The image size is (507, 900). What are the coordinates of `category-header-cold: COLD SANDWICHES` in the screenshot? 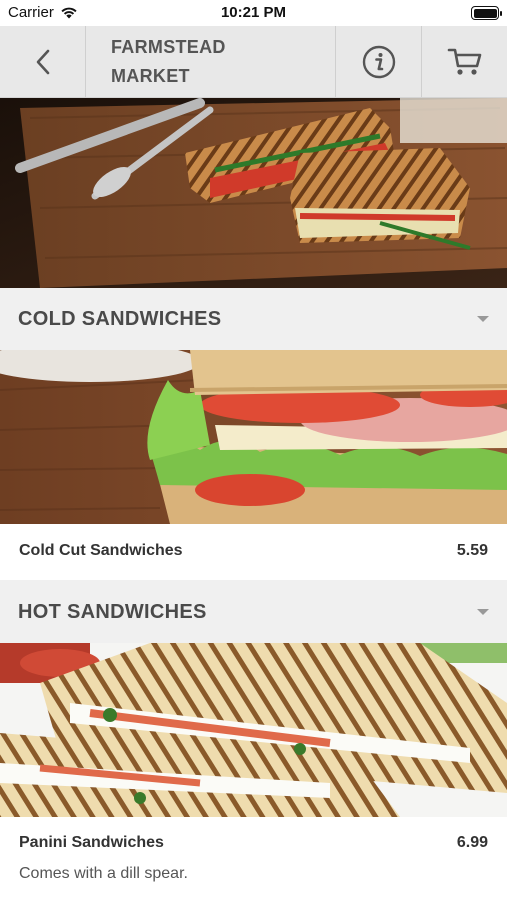 It's located at (253, 319).